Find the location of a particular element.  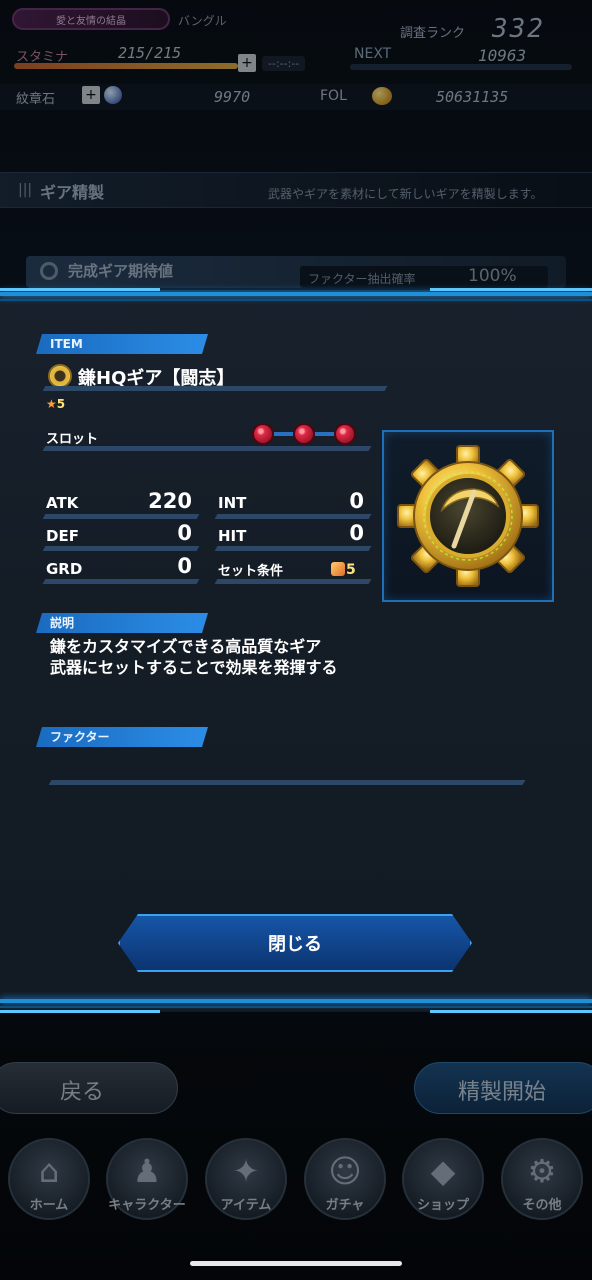

rarity-value: 5 is located at coordinates (61, 404).